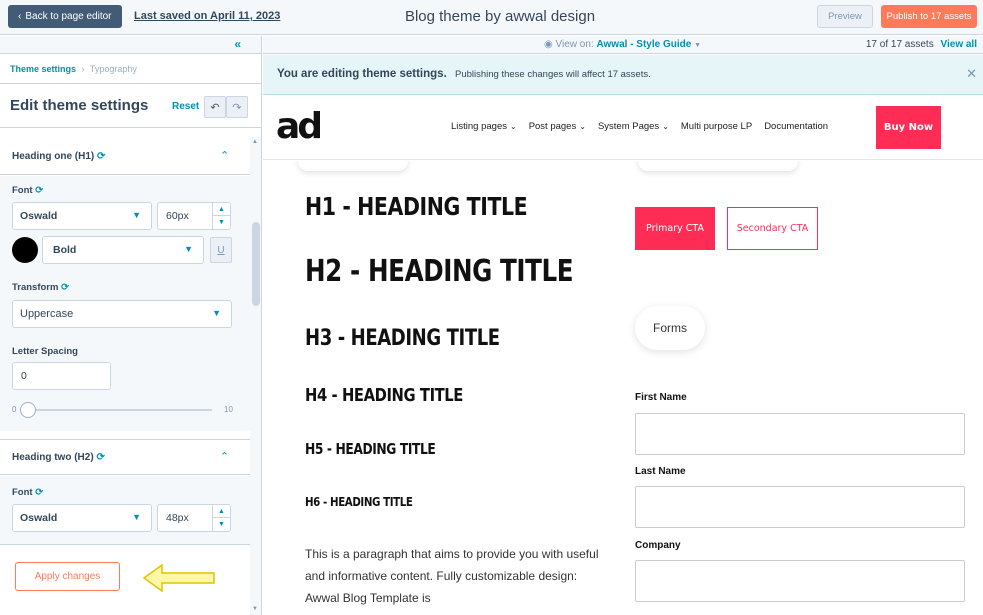 Image resolution: width=983 pixels, height=615 pixels. What do you see at coordinates (194, 518) in the screenshot?
I see `font-size-stepper: 48px ▲ ▼` at bounding box center [194, 518].